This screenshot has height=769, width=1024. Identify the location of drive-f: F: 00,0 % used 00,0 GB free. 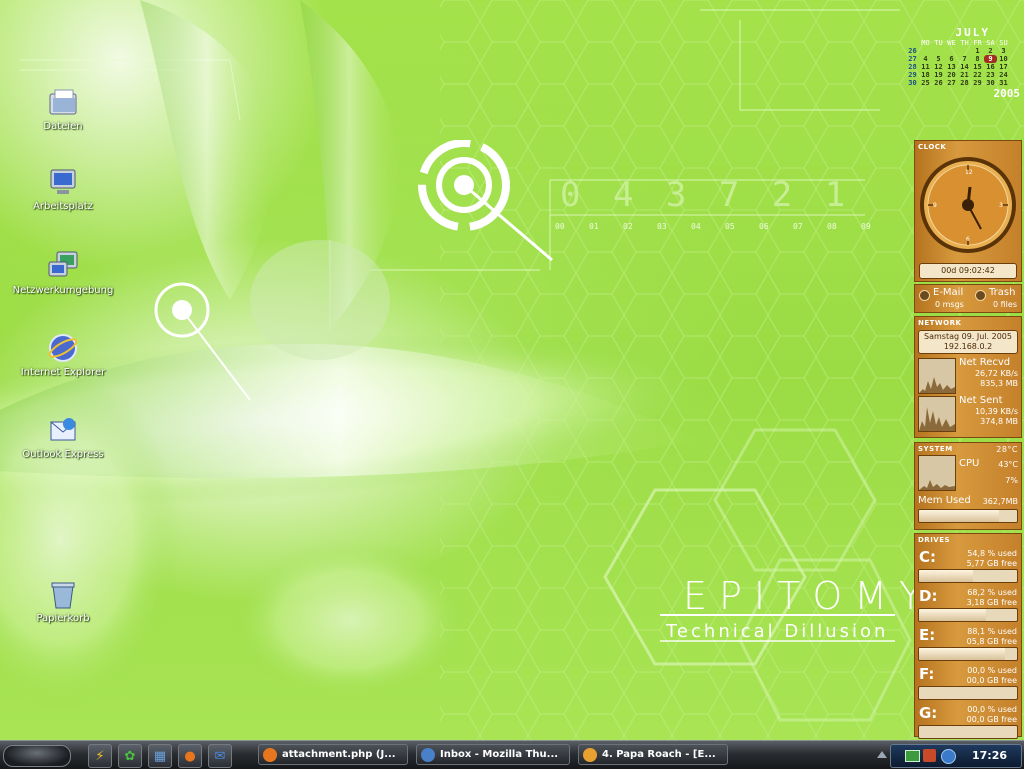
(968, 682).